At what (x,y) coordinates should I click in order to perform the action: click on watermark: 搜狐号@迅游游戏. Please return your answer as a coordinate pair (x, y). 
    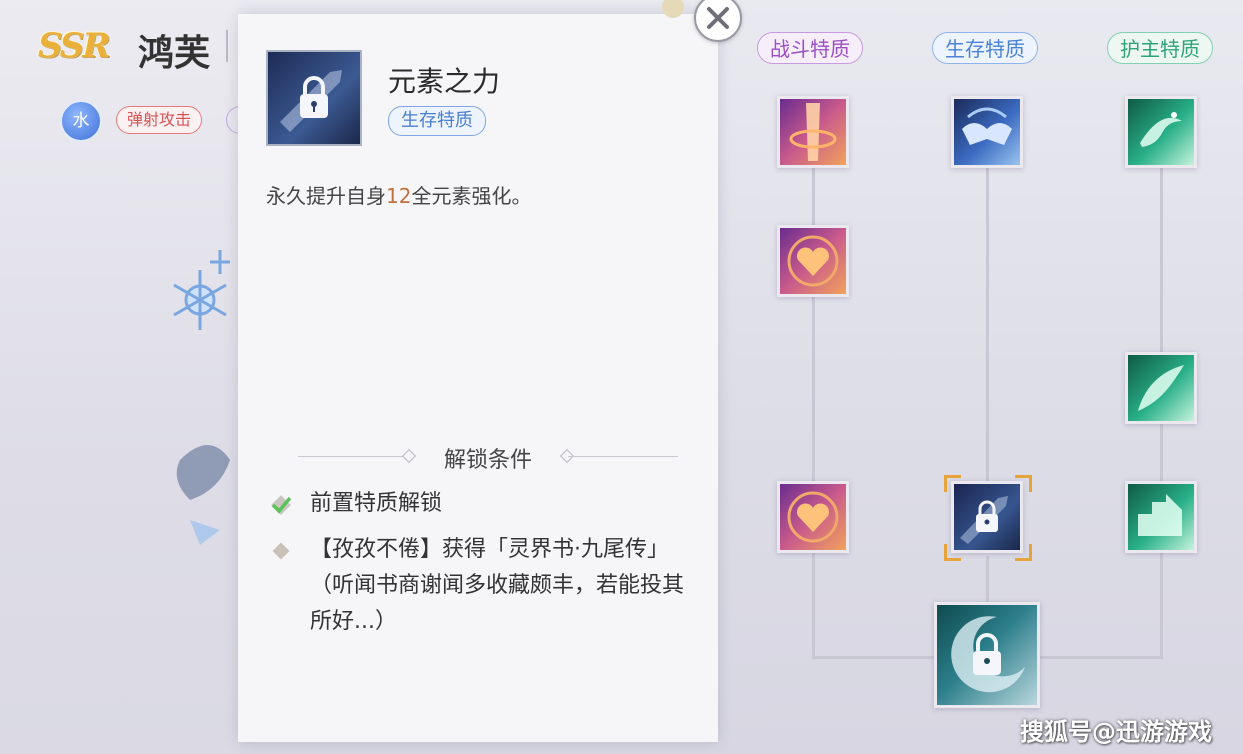
    Looking at the image, I should click on (1116, 732).